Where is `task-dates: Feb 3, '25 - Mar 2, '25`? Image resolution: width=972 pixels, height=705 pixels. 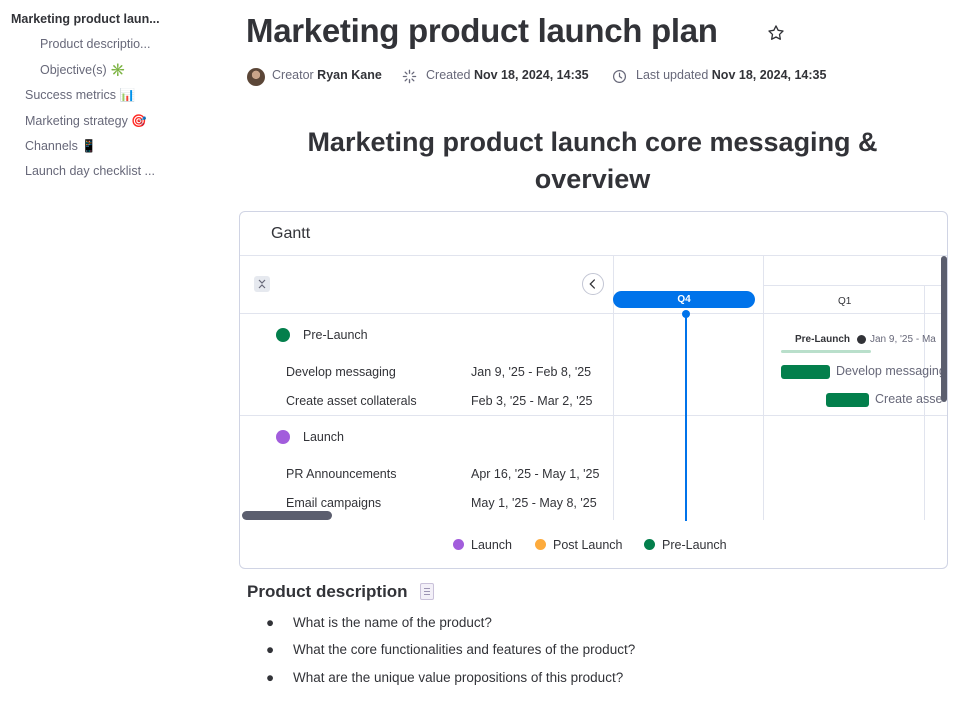 task-dates: Feb 3, '25 - Mar 2, '25 is located at coordinates (532, 401).